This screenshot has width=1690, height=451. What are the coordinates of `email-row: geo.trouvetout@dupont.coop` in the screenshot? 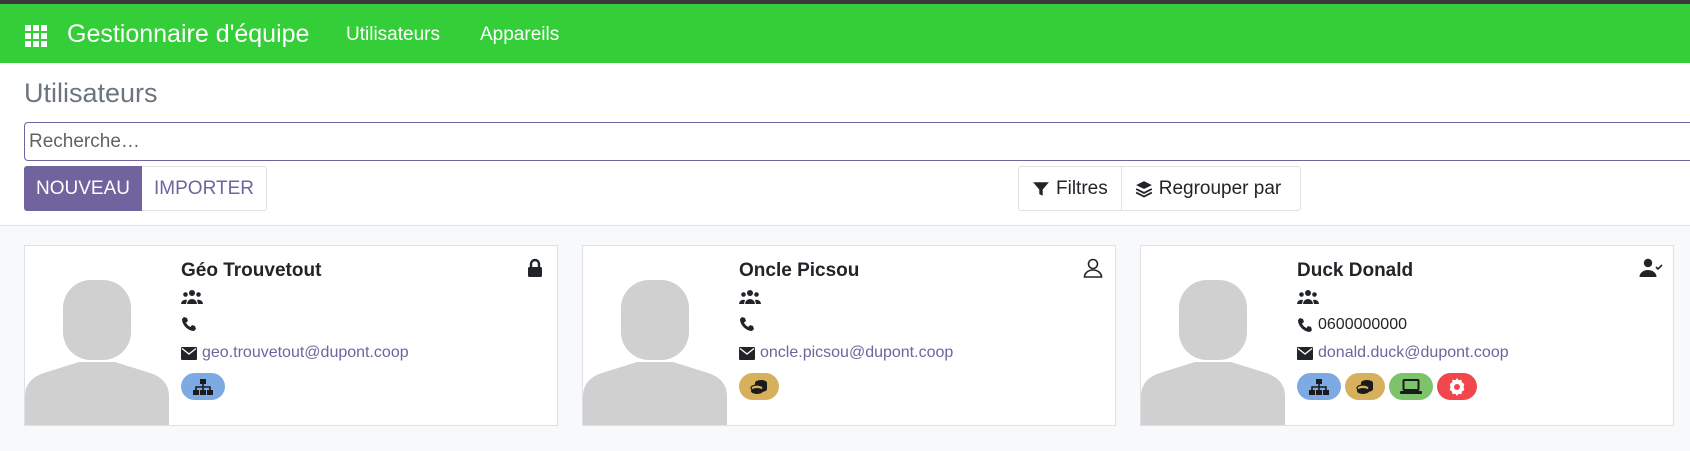 It's located at (295, 353).